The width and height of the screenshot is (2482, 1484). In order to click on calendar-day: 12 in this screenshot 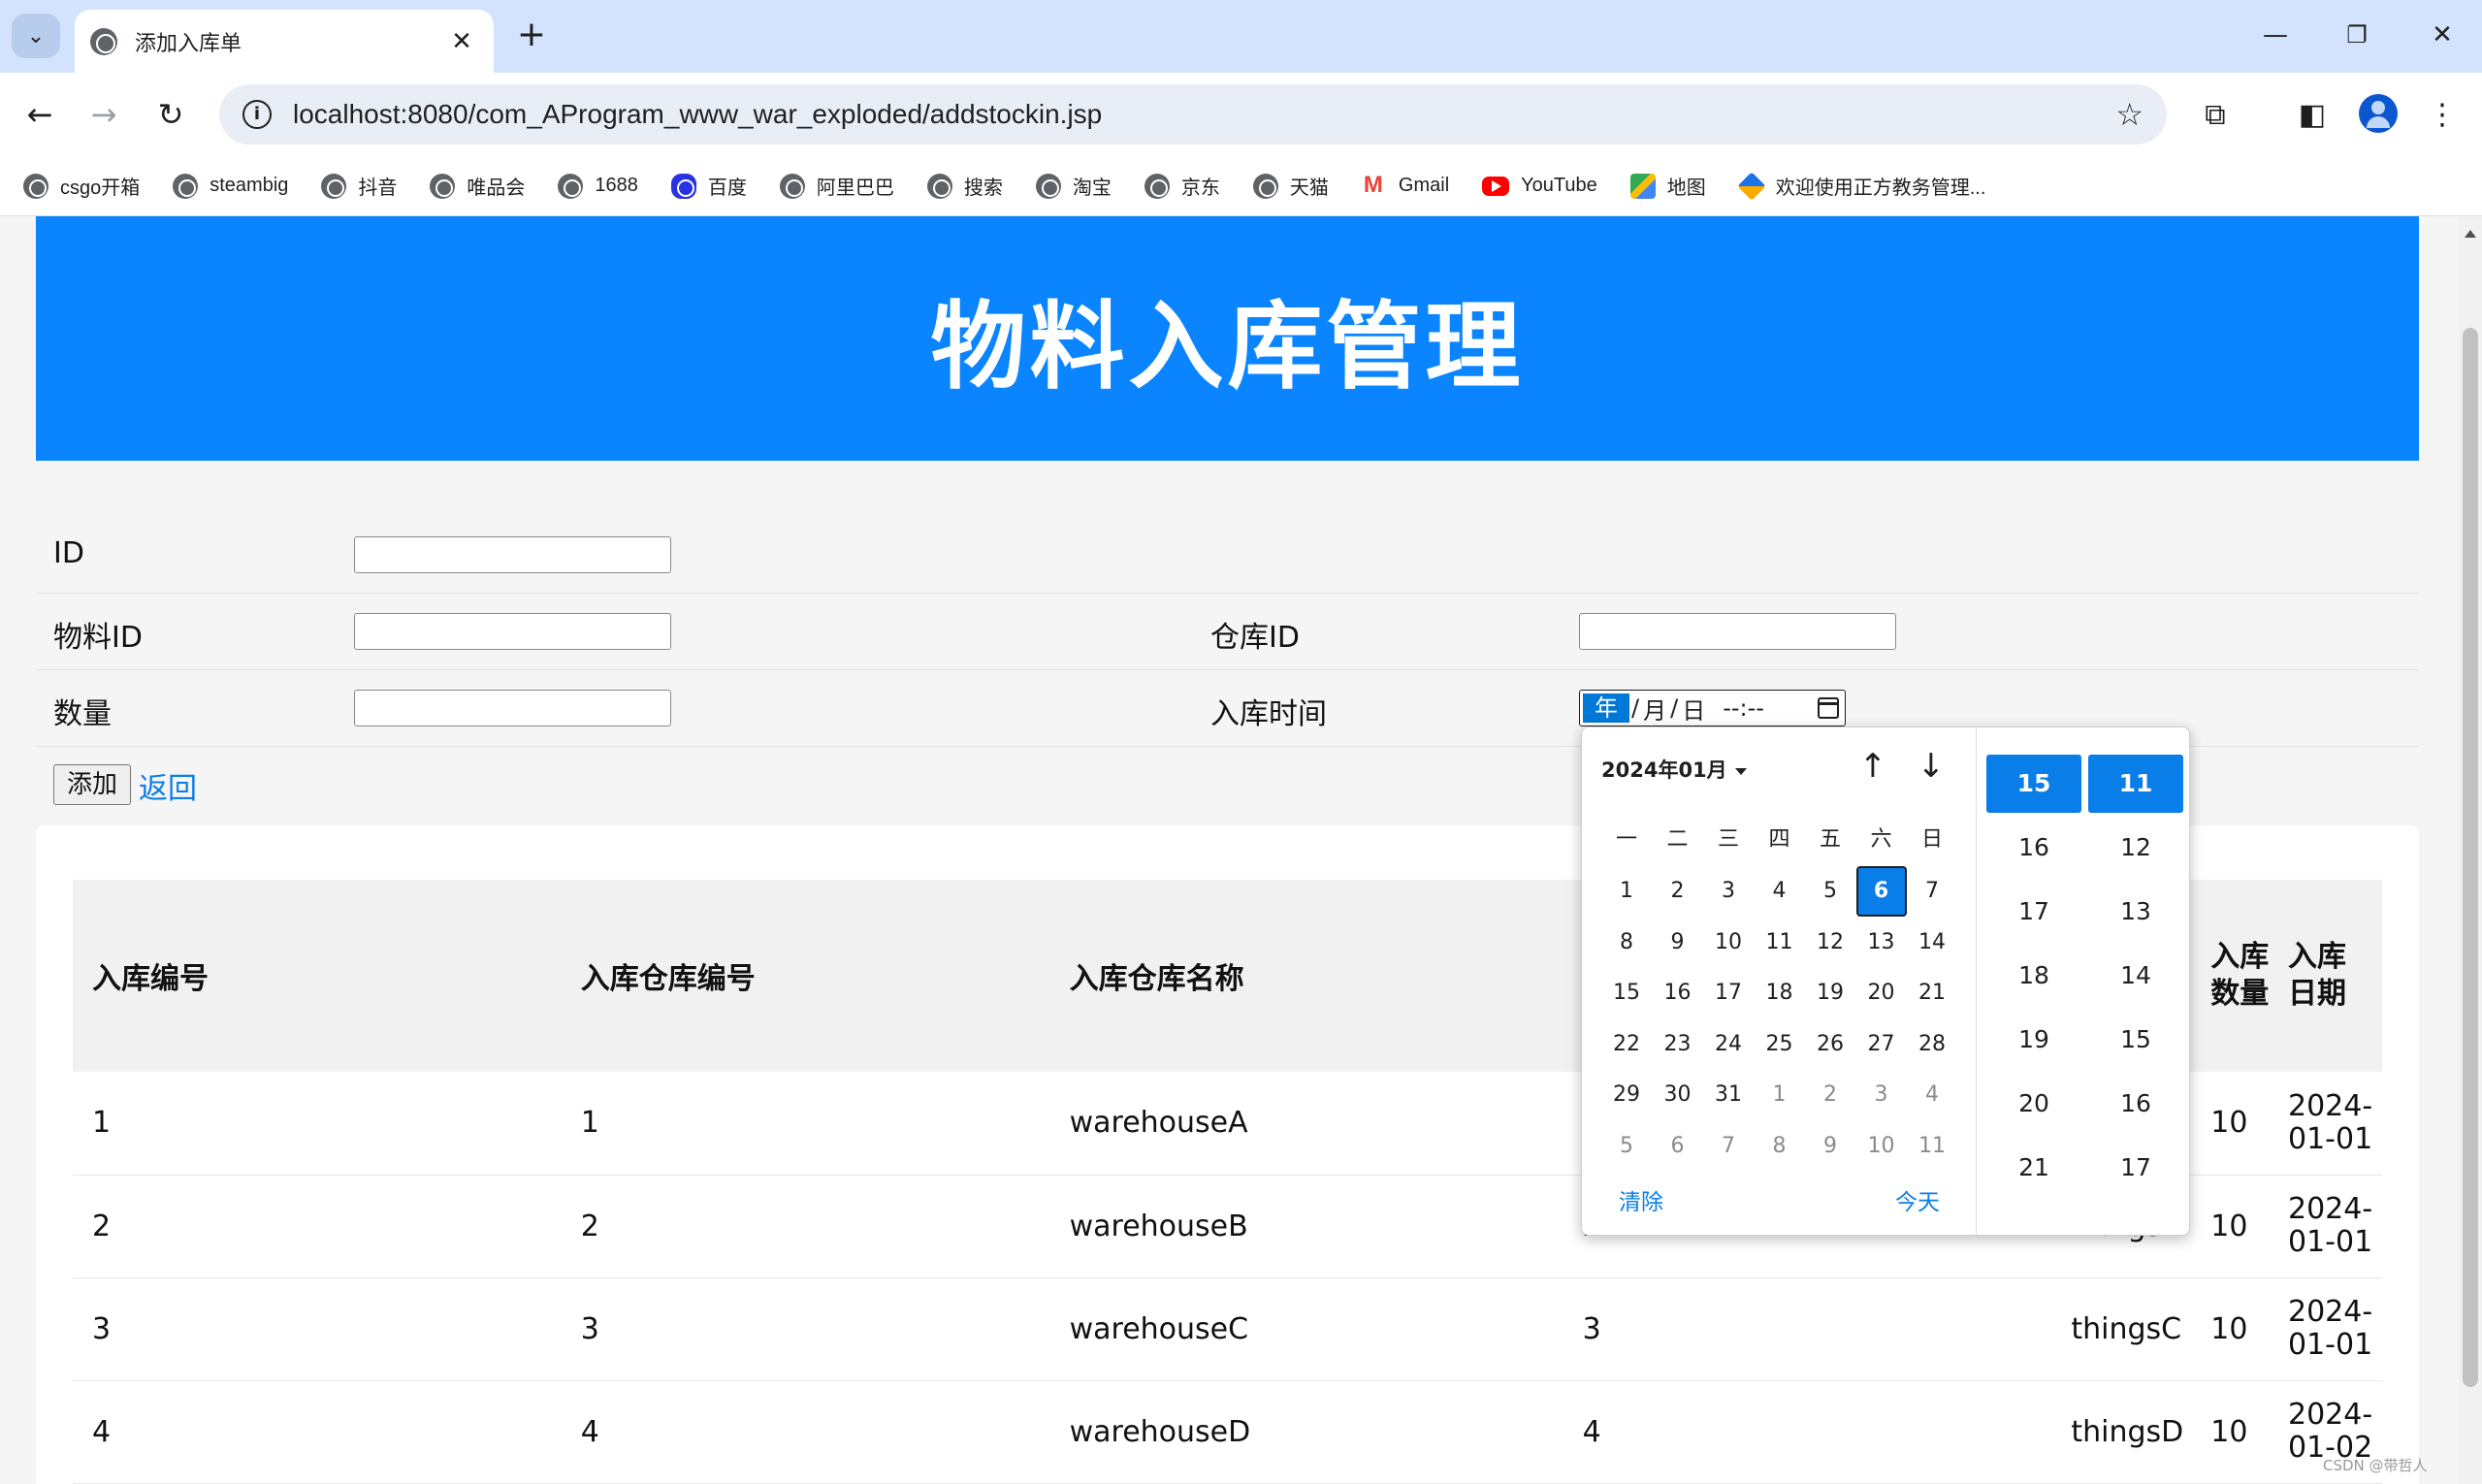, I will do `click(1830, 943)`.